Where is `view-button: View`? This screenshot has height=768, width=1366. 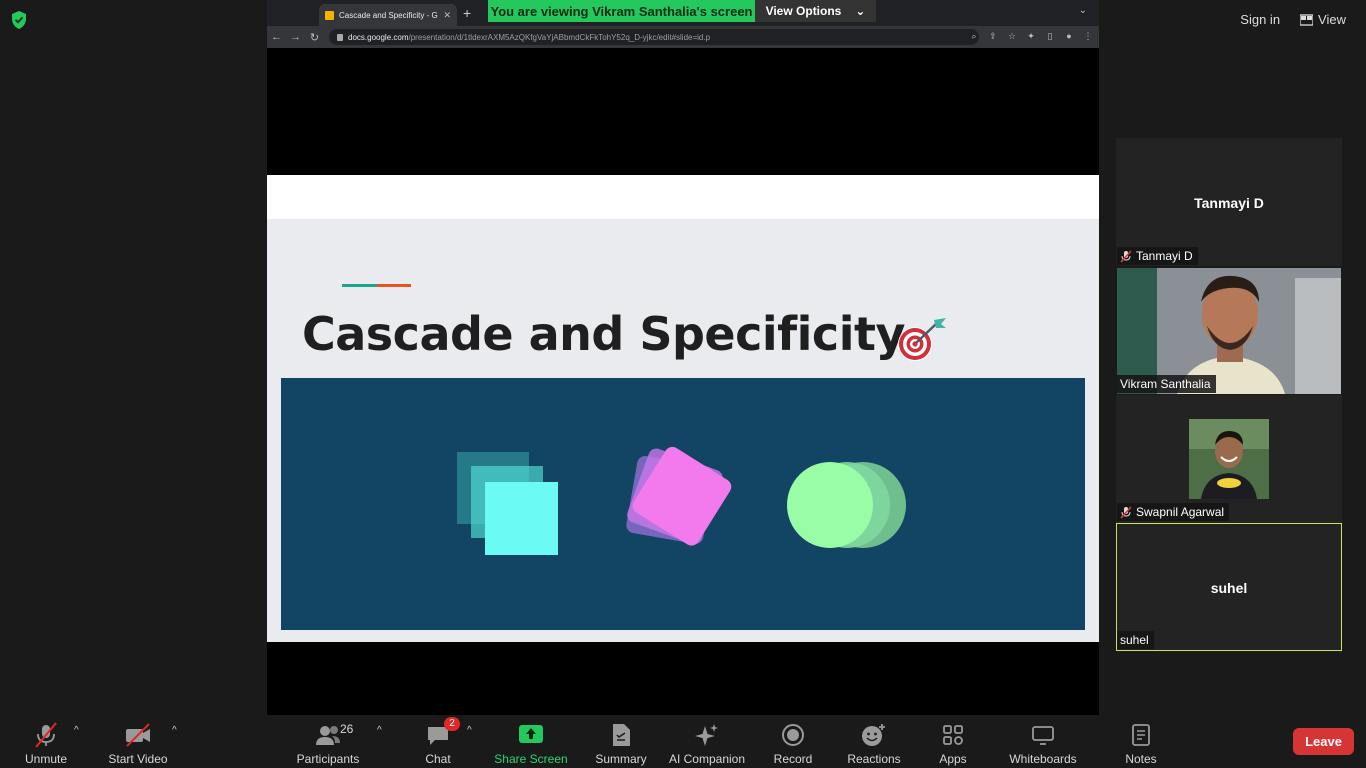
view-button: View is located at coordinates (1323, 19).